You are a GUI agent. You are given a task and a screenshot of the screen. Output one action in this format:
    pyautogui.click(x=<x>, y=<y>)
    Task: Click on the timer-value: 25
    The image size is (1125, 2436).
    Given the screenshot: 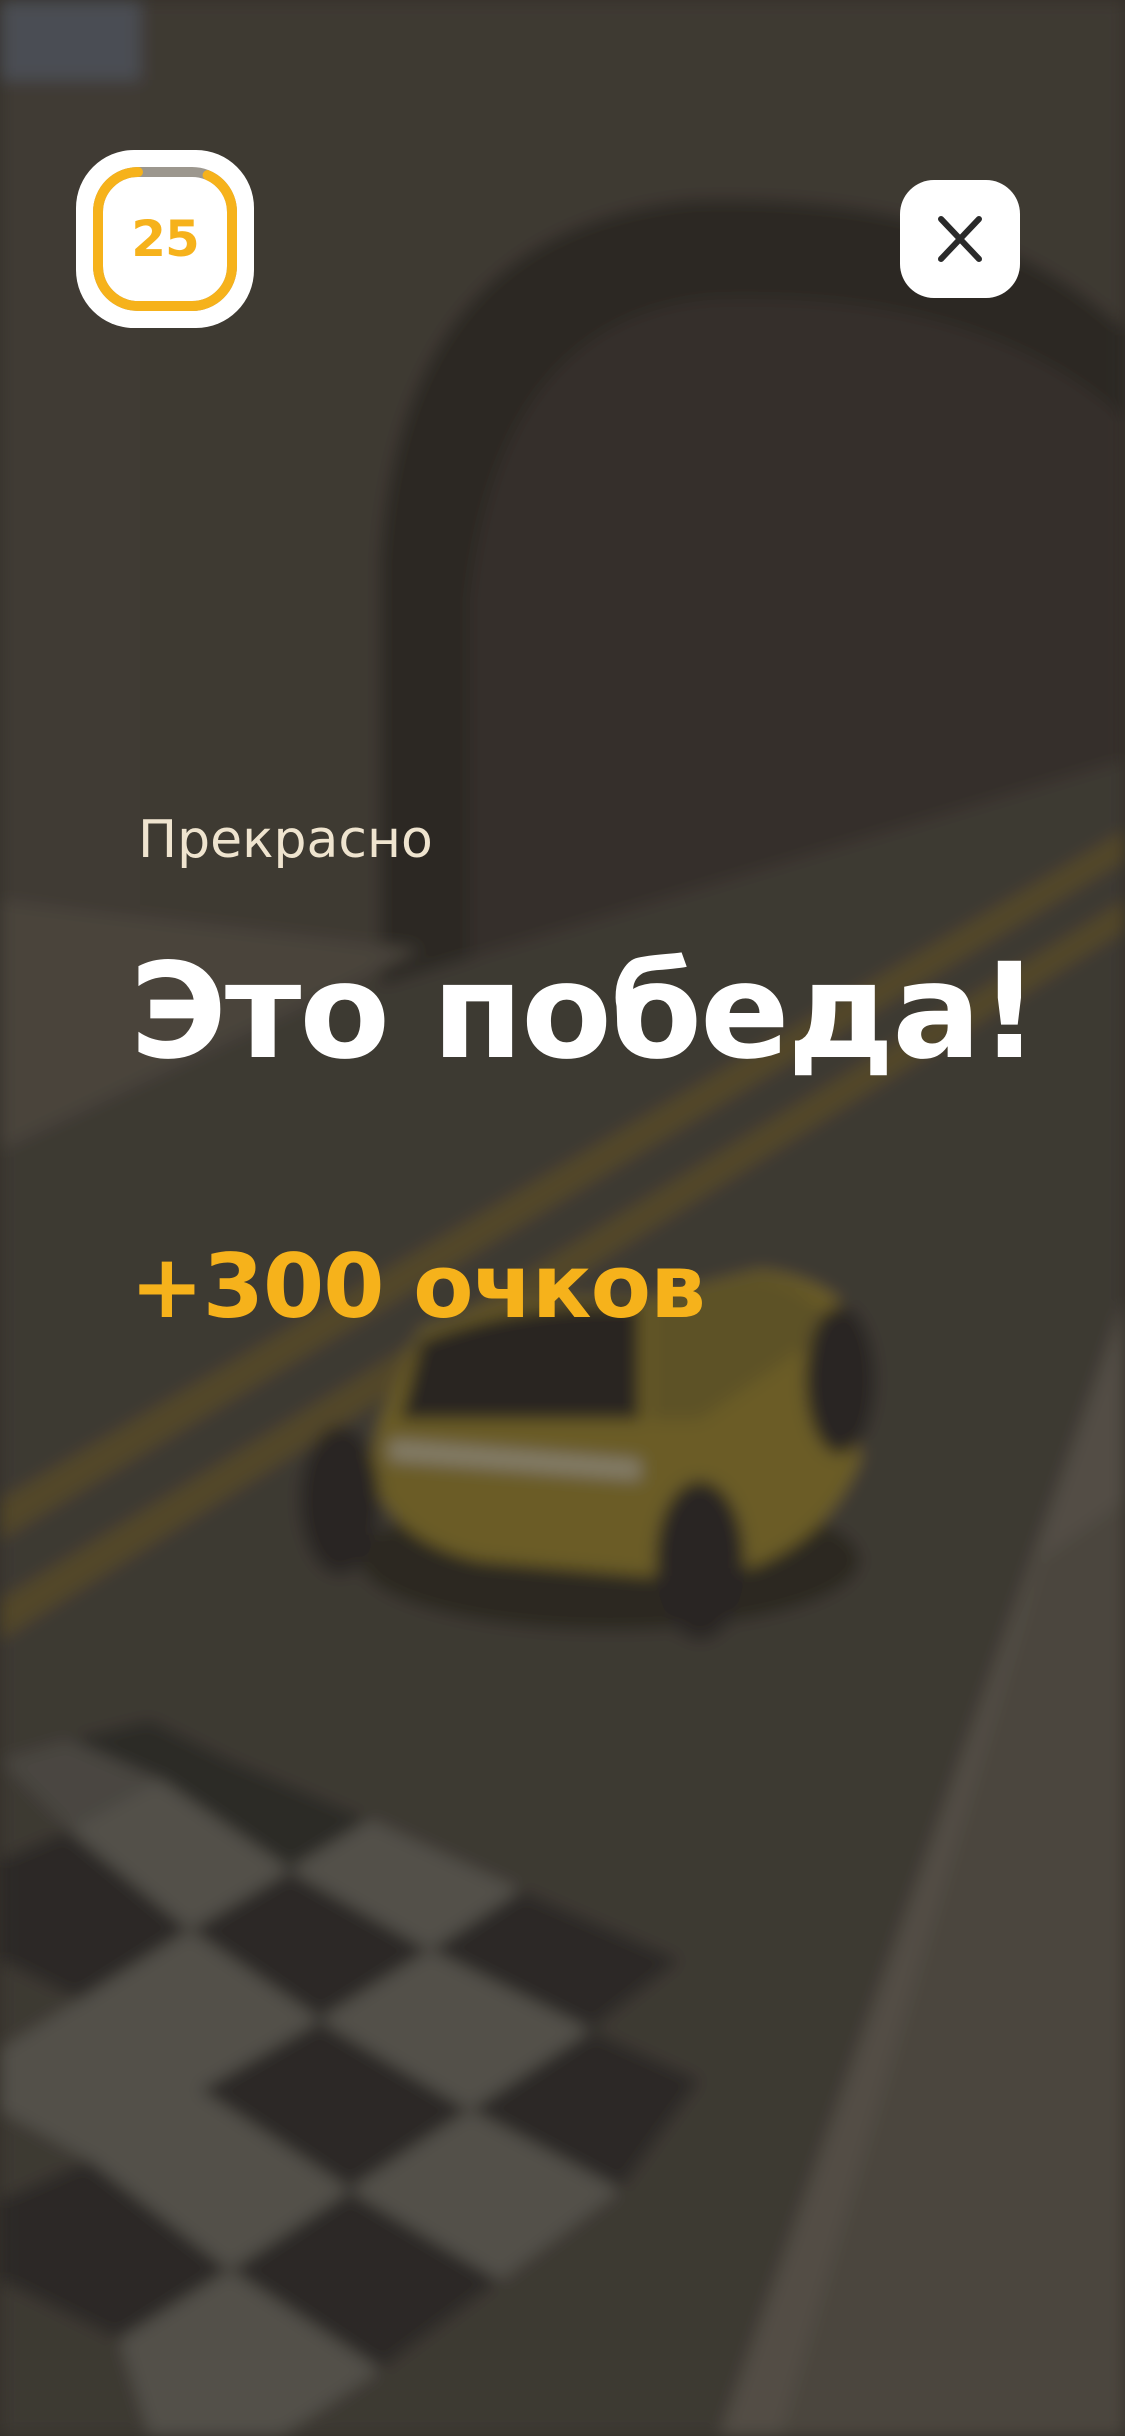 What is the action you would take?
    pyautogui.click(x=165, y=239)
    